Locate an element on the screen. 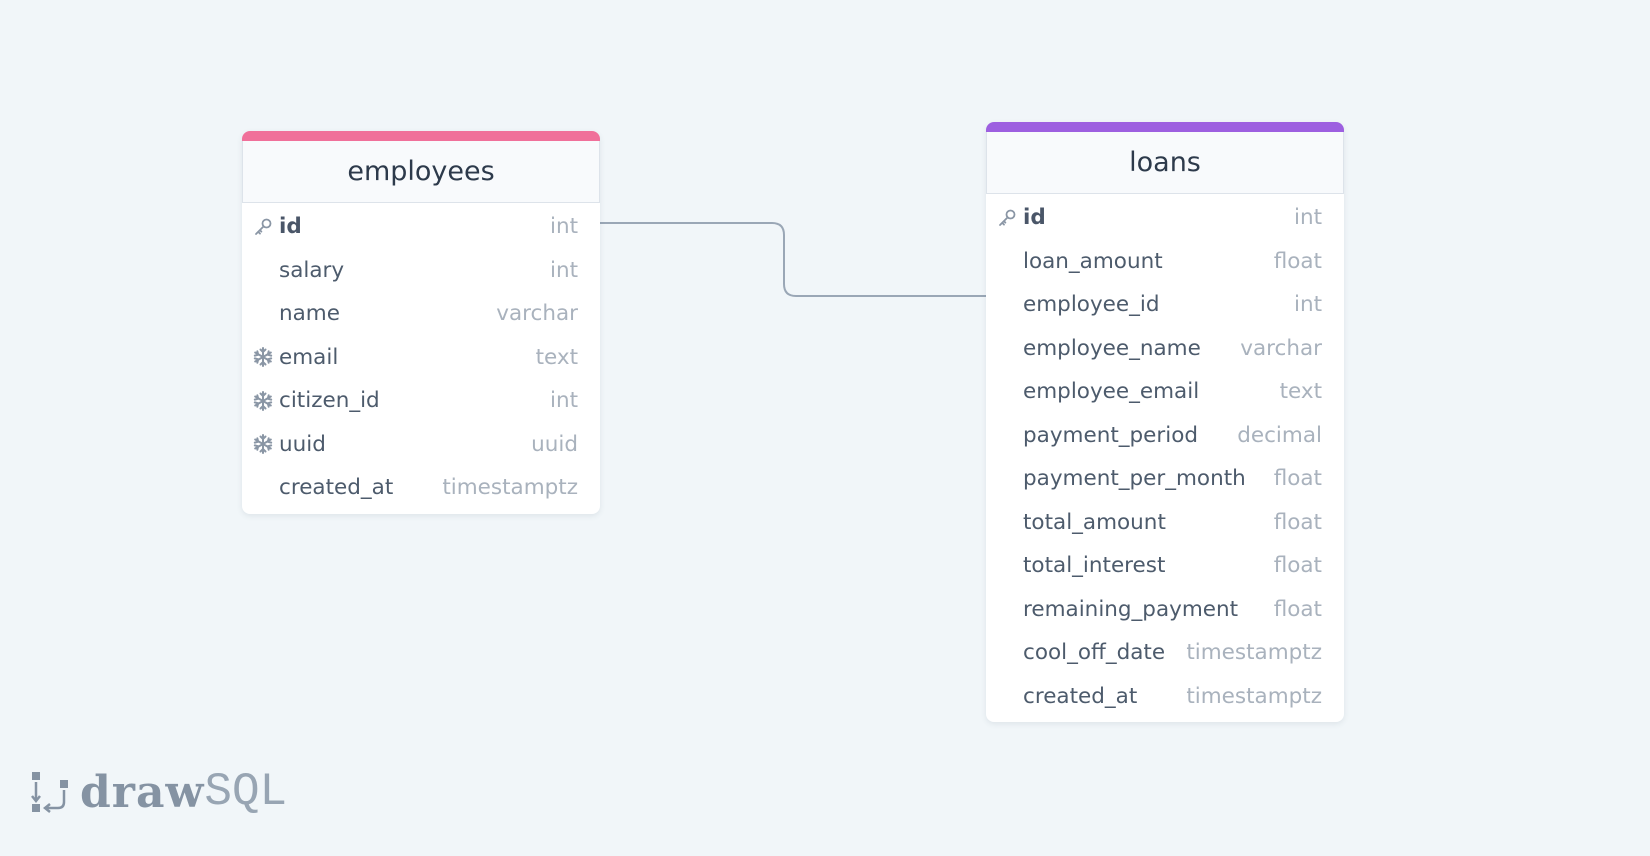 The width and height of the screenshot is (1650, 856). column-row-salary: salary int is located at coordinates (421, 271).